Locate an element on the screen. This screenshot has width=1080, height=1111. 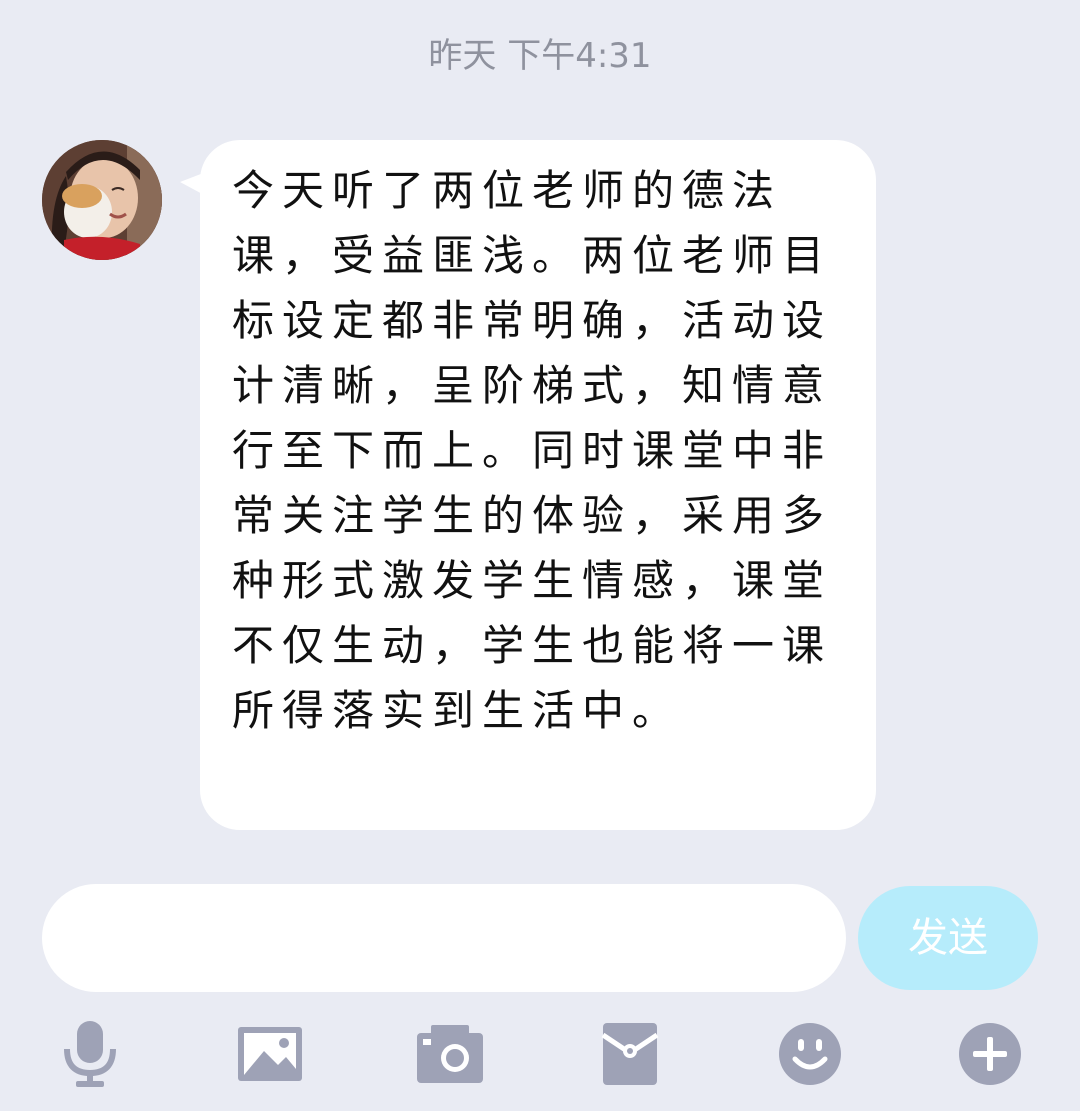
microphone-icon is located at coordinates (90, 1054).